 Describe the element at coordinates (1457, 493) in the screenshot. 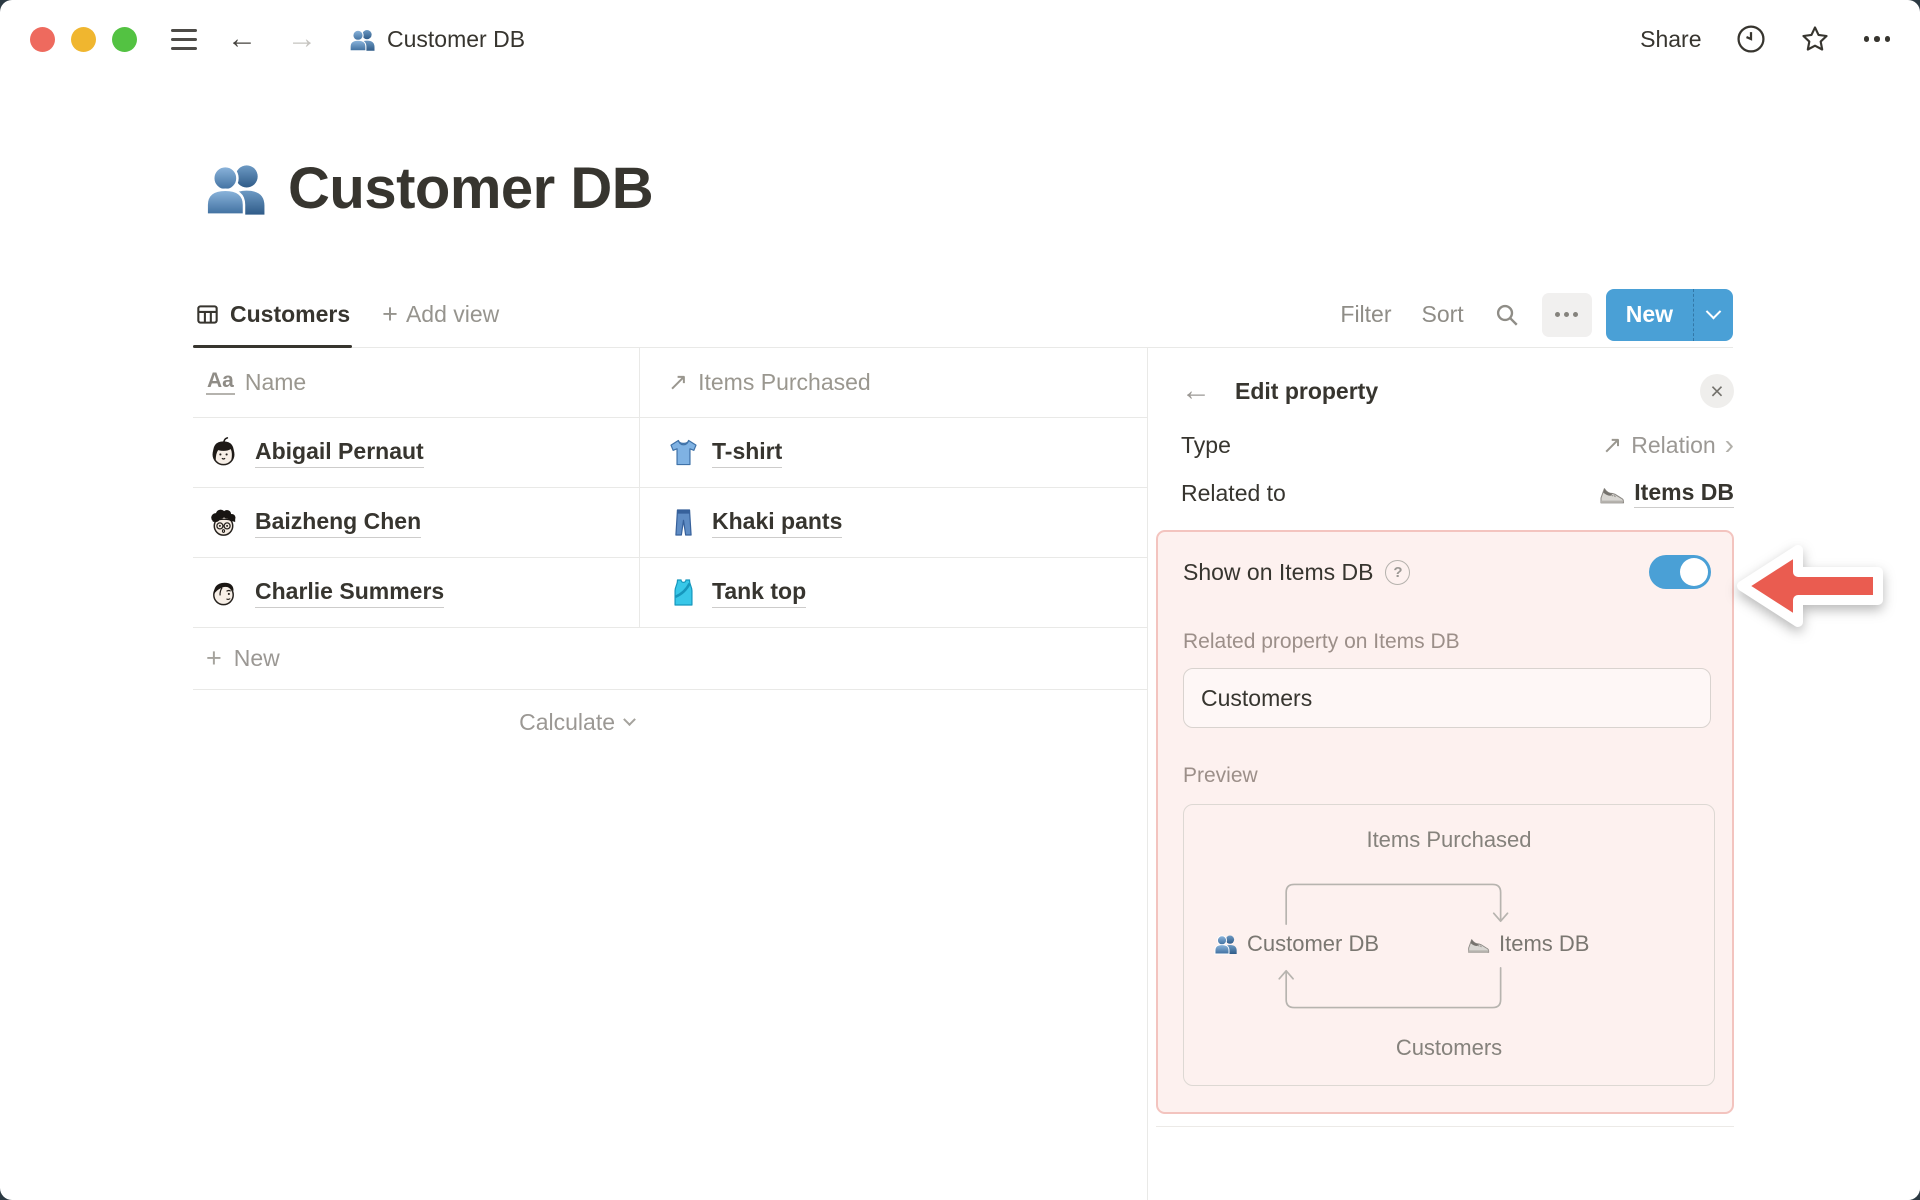

I see `related-to-row: Related to Items DB` at that location.